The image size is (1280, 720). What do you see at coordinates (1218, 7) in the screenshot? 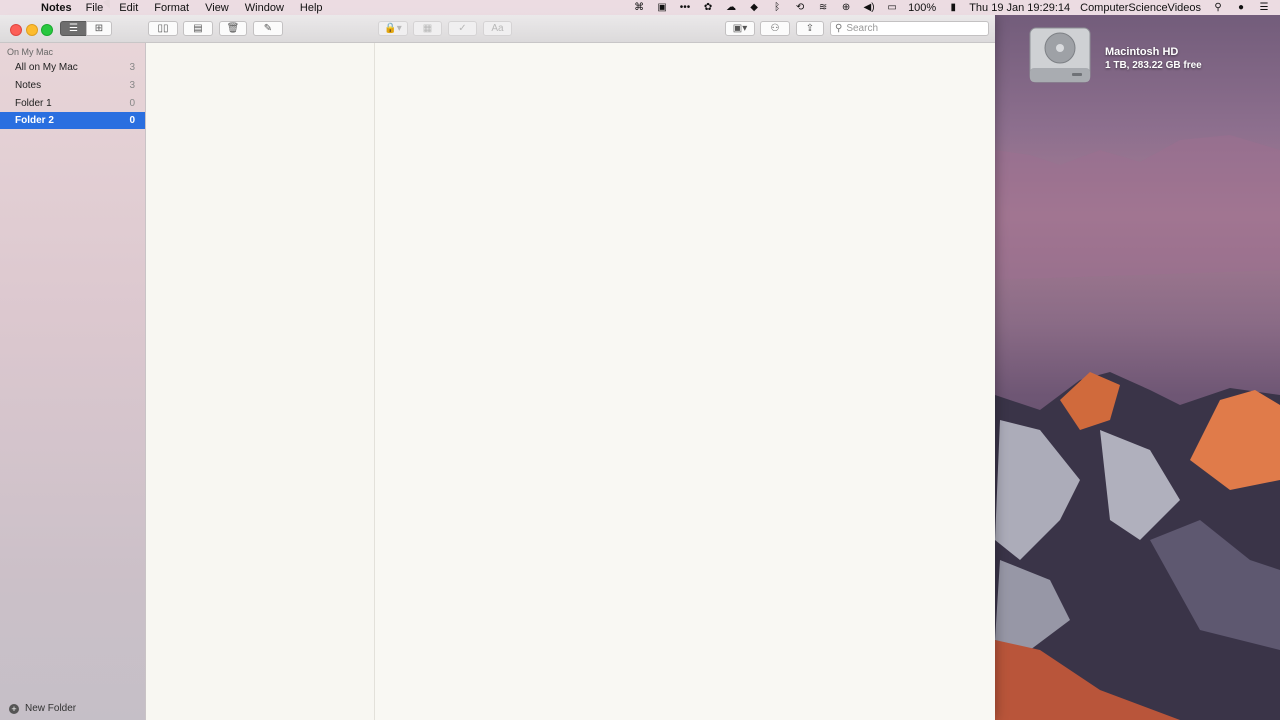
I see `spotlight-icon: ⚲` at bounding box center [1218, 7].